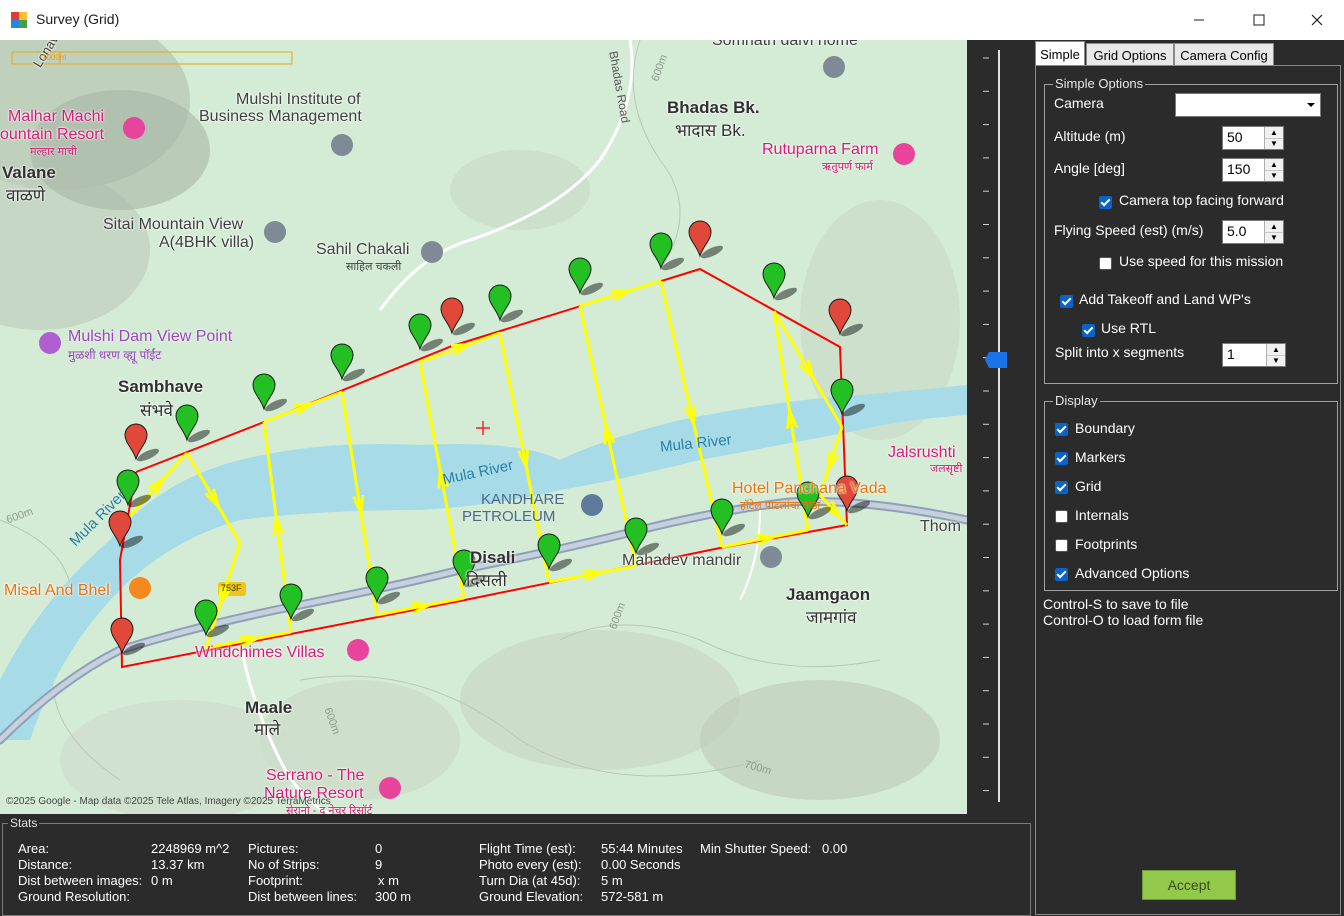 This screenshot has height=916, width=1344. I want to click on map-label: Somnath dalvi home, so click(785, 44).